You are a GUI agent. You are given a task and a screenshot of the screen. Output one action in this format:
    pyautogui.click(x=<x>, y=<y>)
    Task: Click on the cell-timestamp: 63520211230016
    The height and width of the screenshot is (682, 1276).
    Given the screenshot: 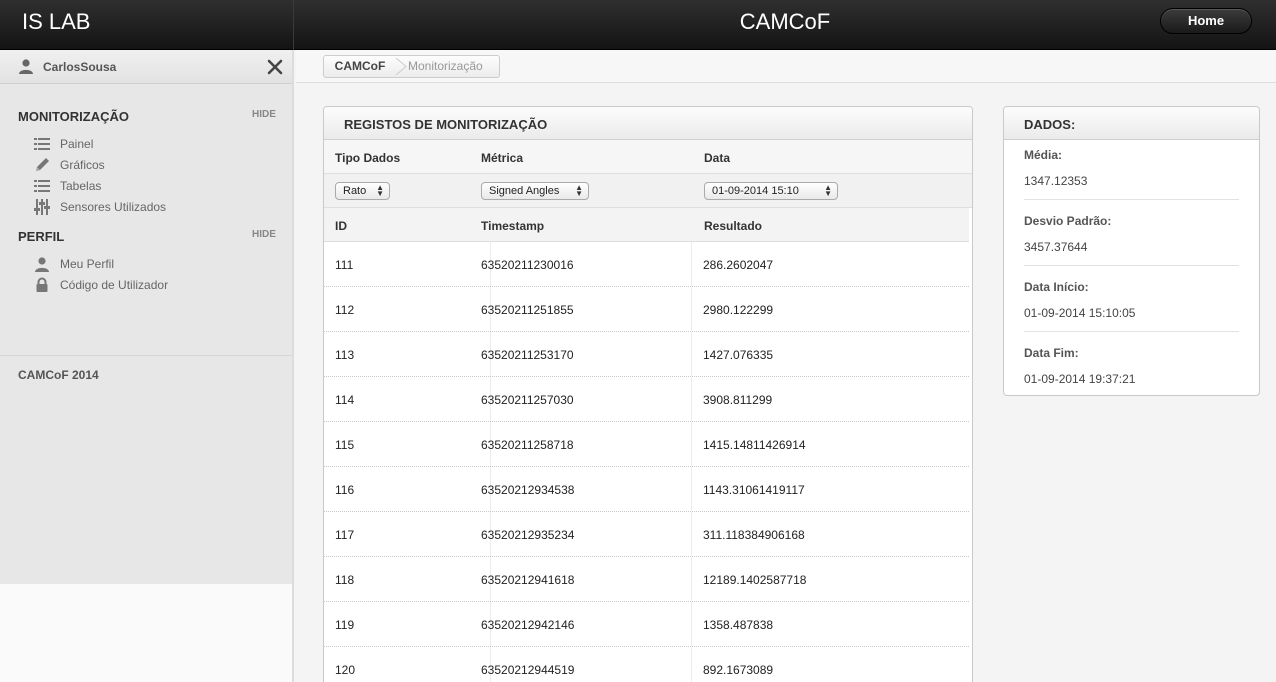 What is the action you would take?
    pyautogui.click(x=527, y=265)
    